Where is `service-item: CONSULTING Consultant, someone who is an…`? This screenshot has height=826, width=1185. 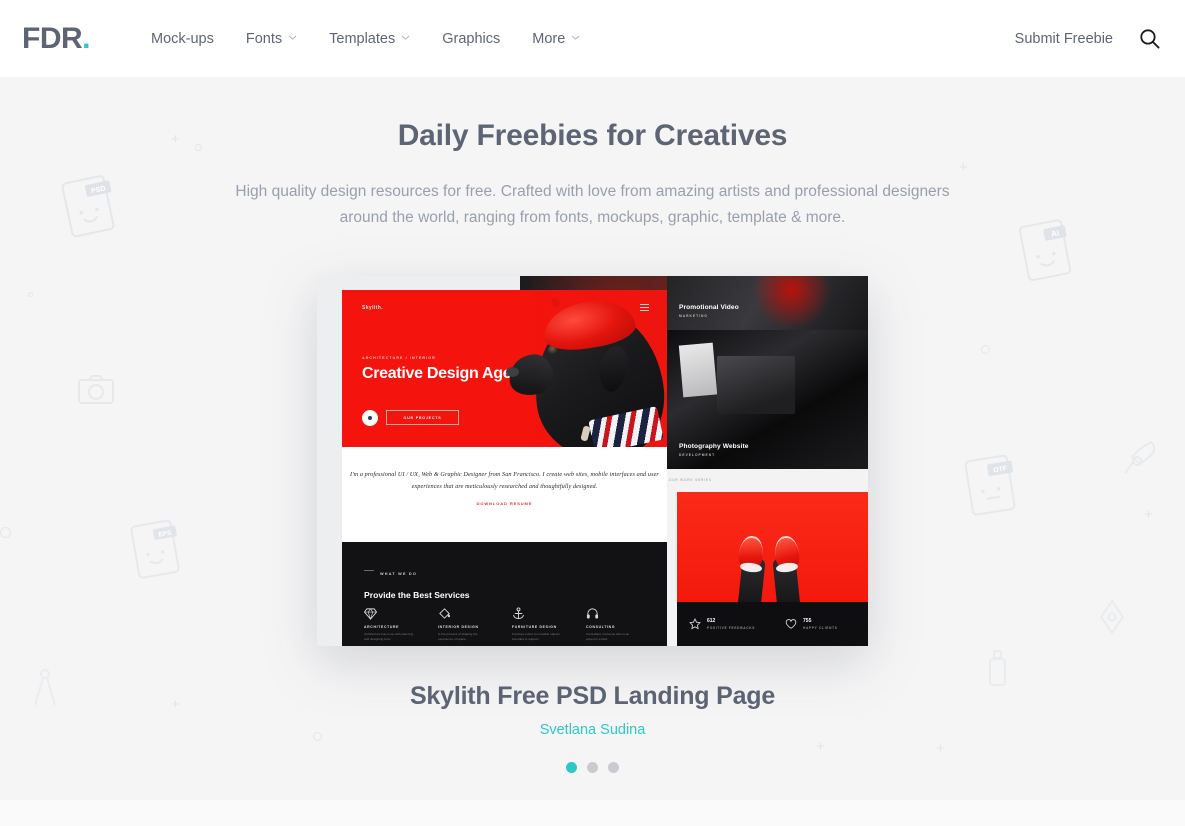 service-item: CONSULTING Consultant, someone who is an… is located at coordinates (611, 622).